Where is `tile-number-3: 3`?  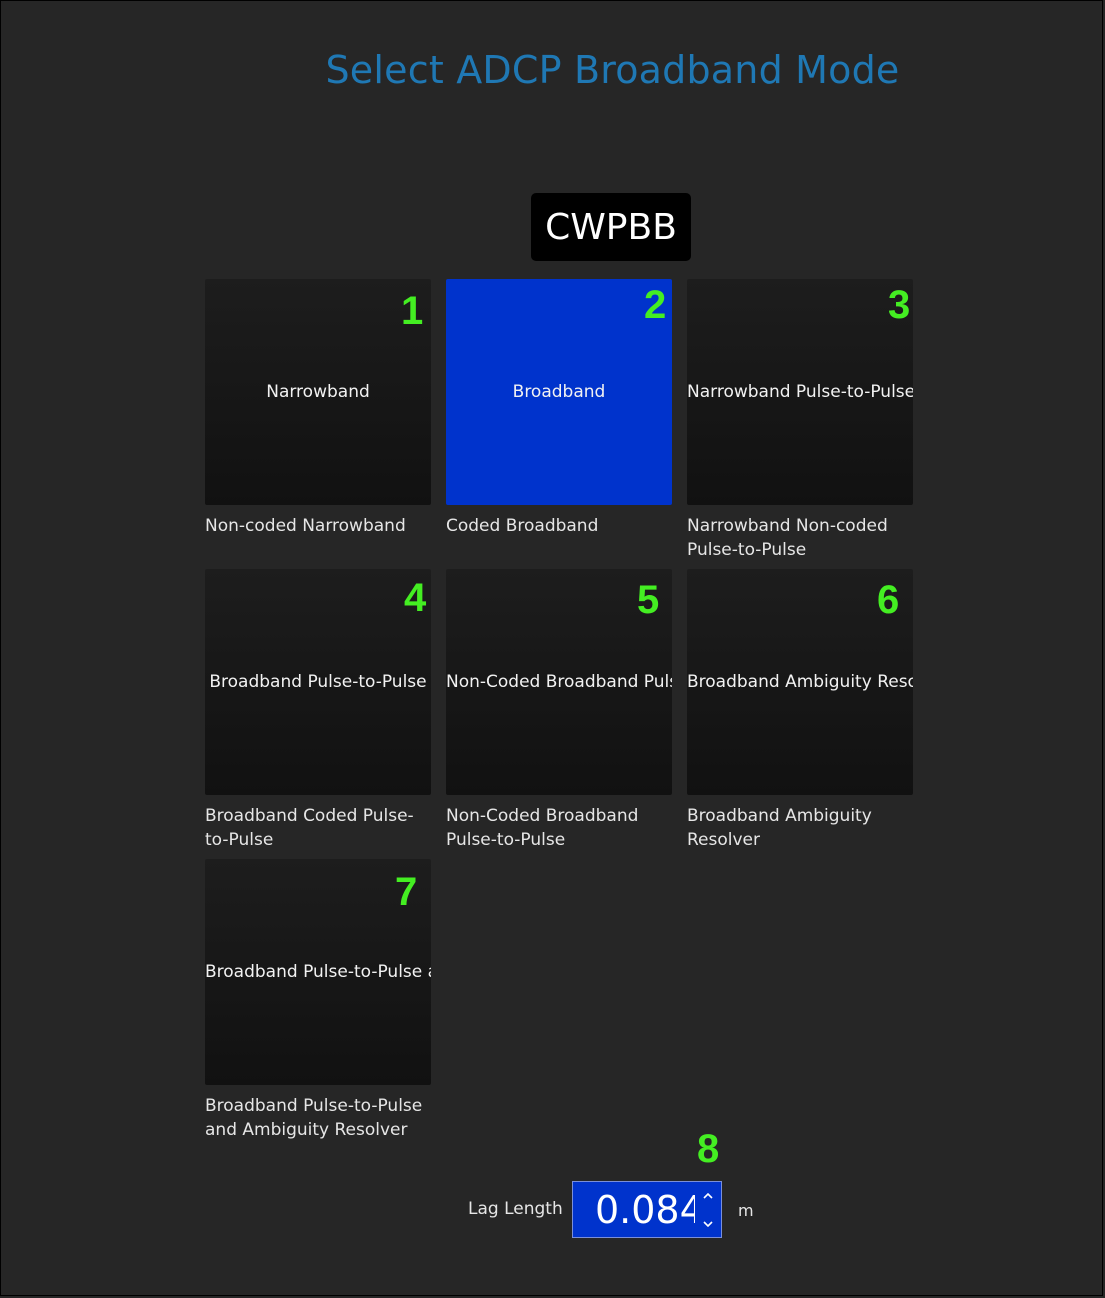
tile-number-3: 3 is located at coordinates (899, 305).